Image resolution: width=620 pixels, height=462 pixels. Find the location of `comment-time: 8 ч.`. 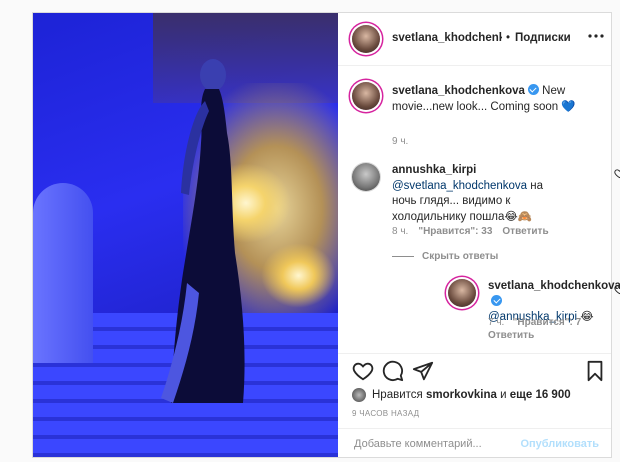

comment-time: 8 ч. is located at coordinates (400, 231).